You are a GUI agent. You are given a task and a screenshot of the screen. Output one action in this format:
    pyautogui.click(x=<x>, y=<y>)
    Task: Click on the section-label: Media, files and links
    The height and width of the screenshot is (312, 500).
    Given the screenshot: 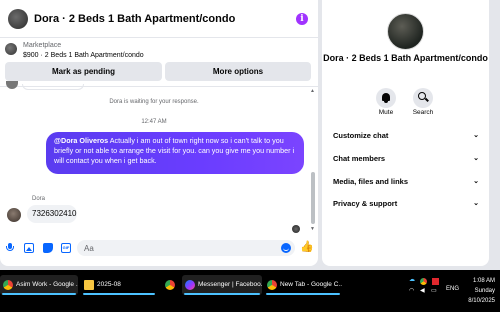 What is the action you would take?
    pyautogui.click(x=371, y=181)
    